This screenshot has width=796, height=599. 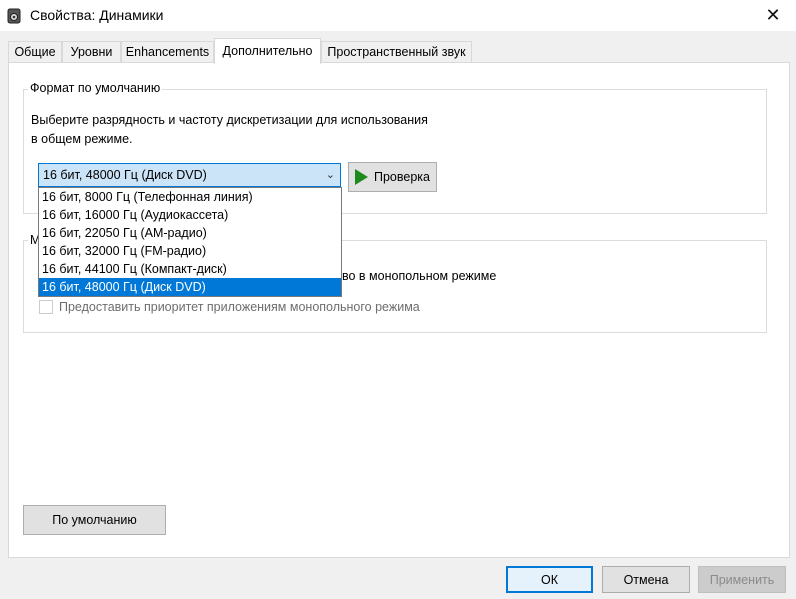 I want to click on exclusive-control-option: во в монопольном режиме, so click(x=419, y=276).